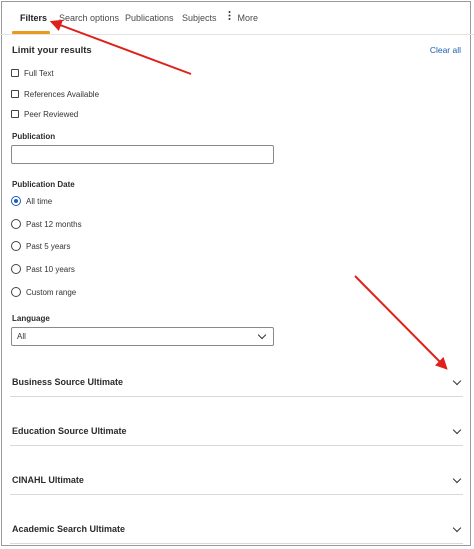 This screenshot has height=549, width=474. I want to click on all-time-radio, so click(16, 201).